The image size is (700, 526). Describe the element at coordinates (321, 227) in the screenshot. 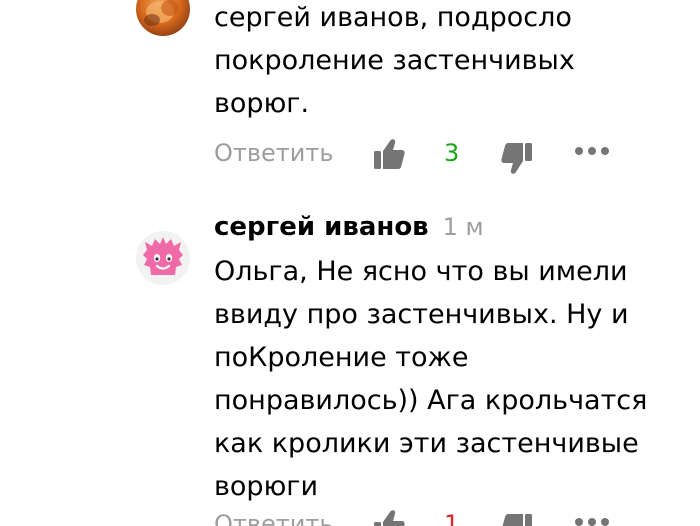

I see `author-name: сергей иванов` at that location.